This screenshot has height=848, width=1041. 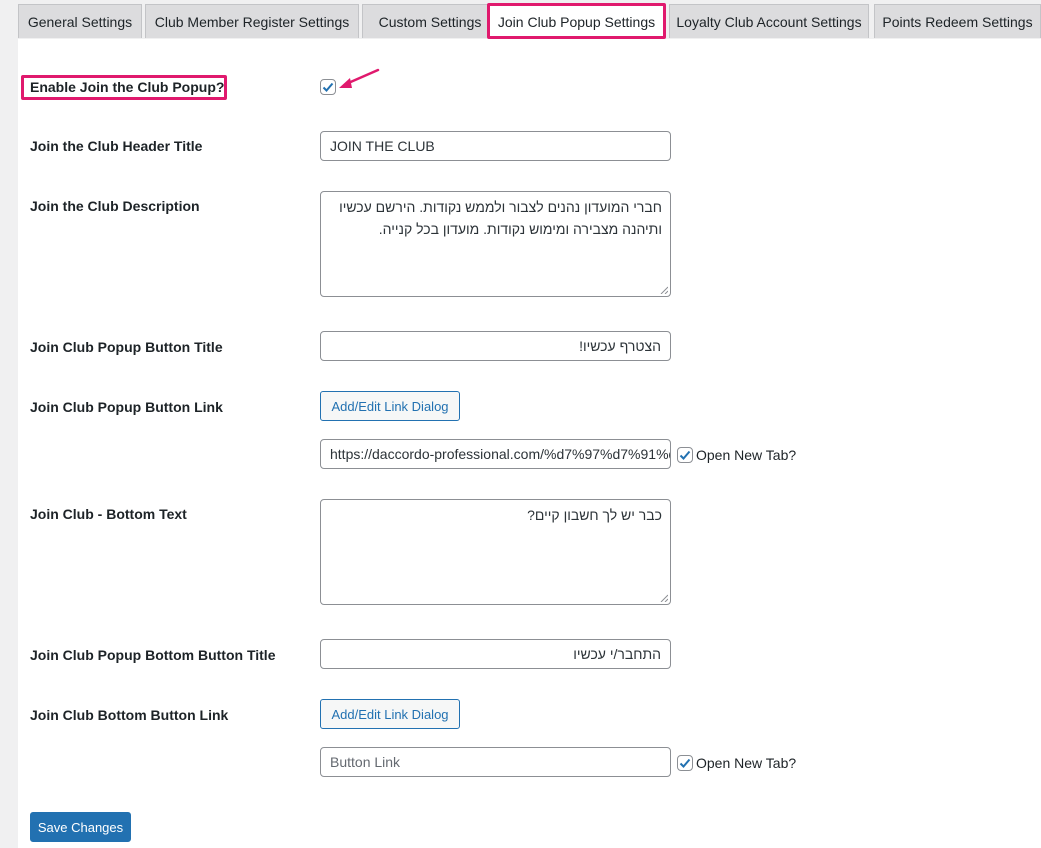 I want to click on bottom-open-new-tab-label: Open New Tab?, so click(x=746, y=763).